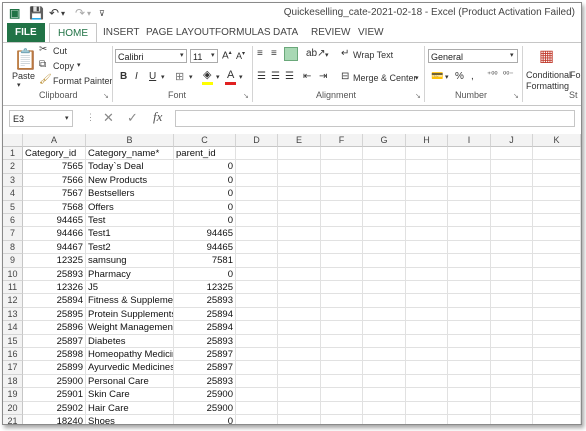 Image resolution: width=586 pixels, height=431 pixels. What do you see at coordinates (345, 76) in the screenshot?
I see `merge-center-icon: ⊟` at bounding box center [345, 76].